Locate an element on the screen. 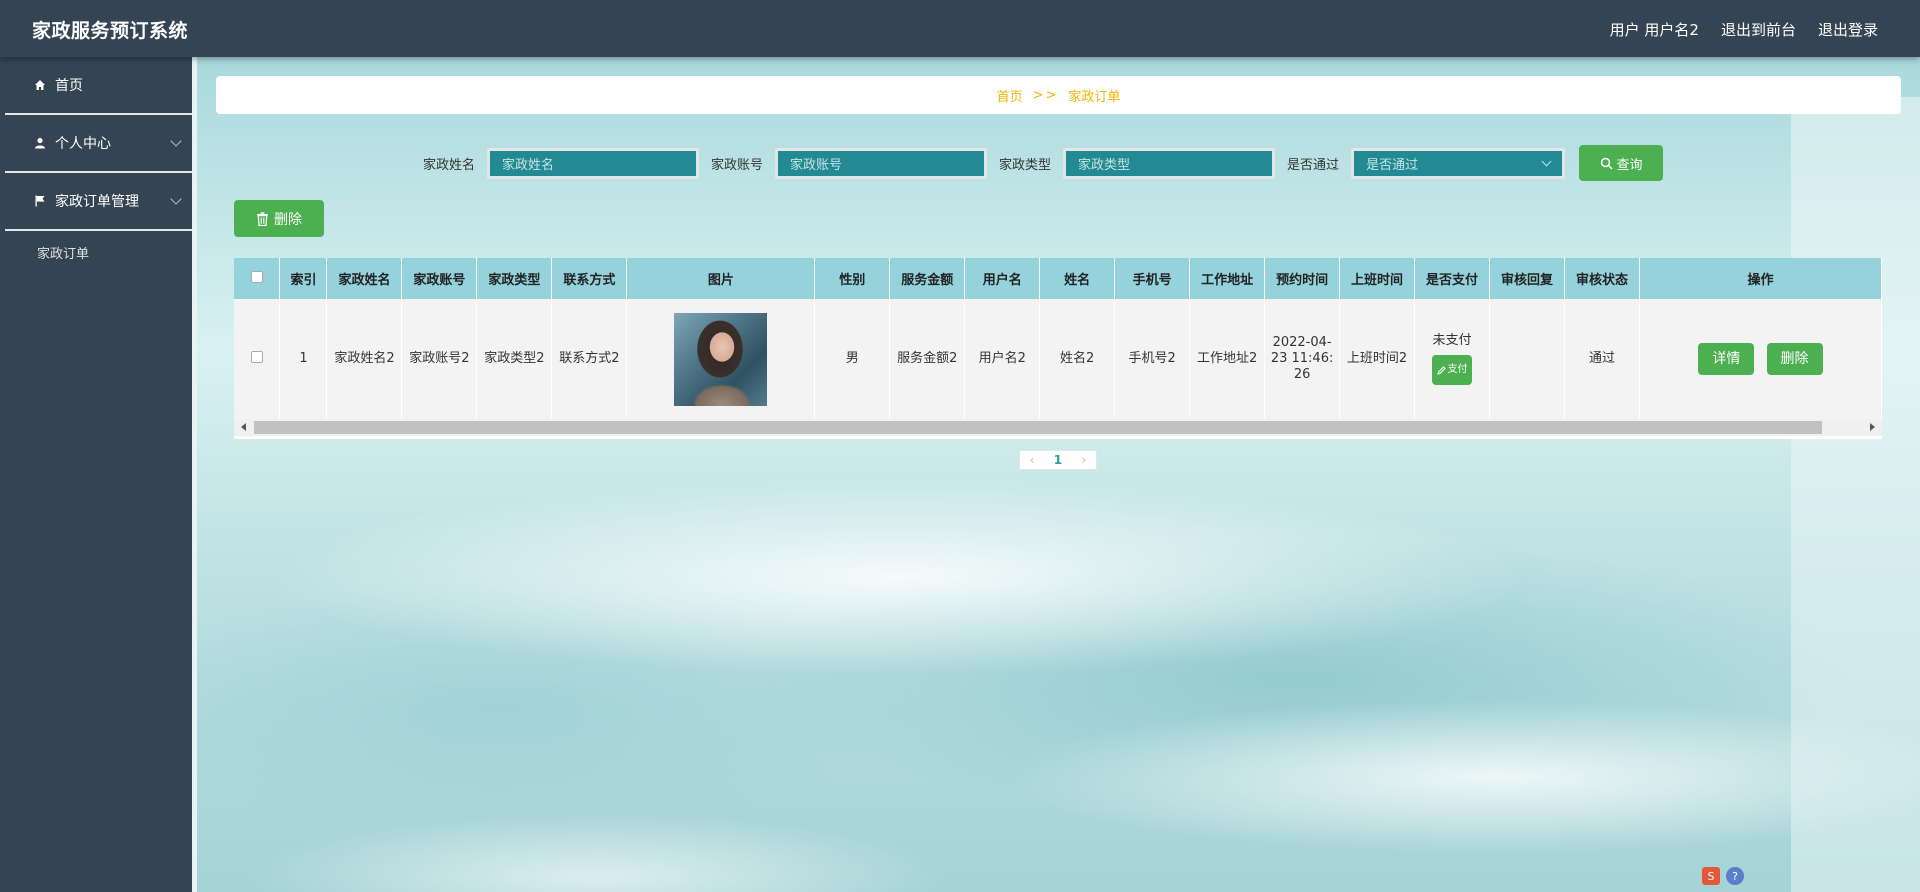 The image size is (1920, 892). column-header: 联系方式 is located at coordinates (589, 278).